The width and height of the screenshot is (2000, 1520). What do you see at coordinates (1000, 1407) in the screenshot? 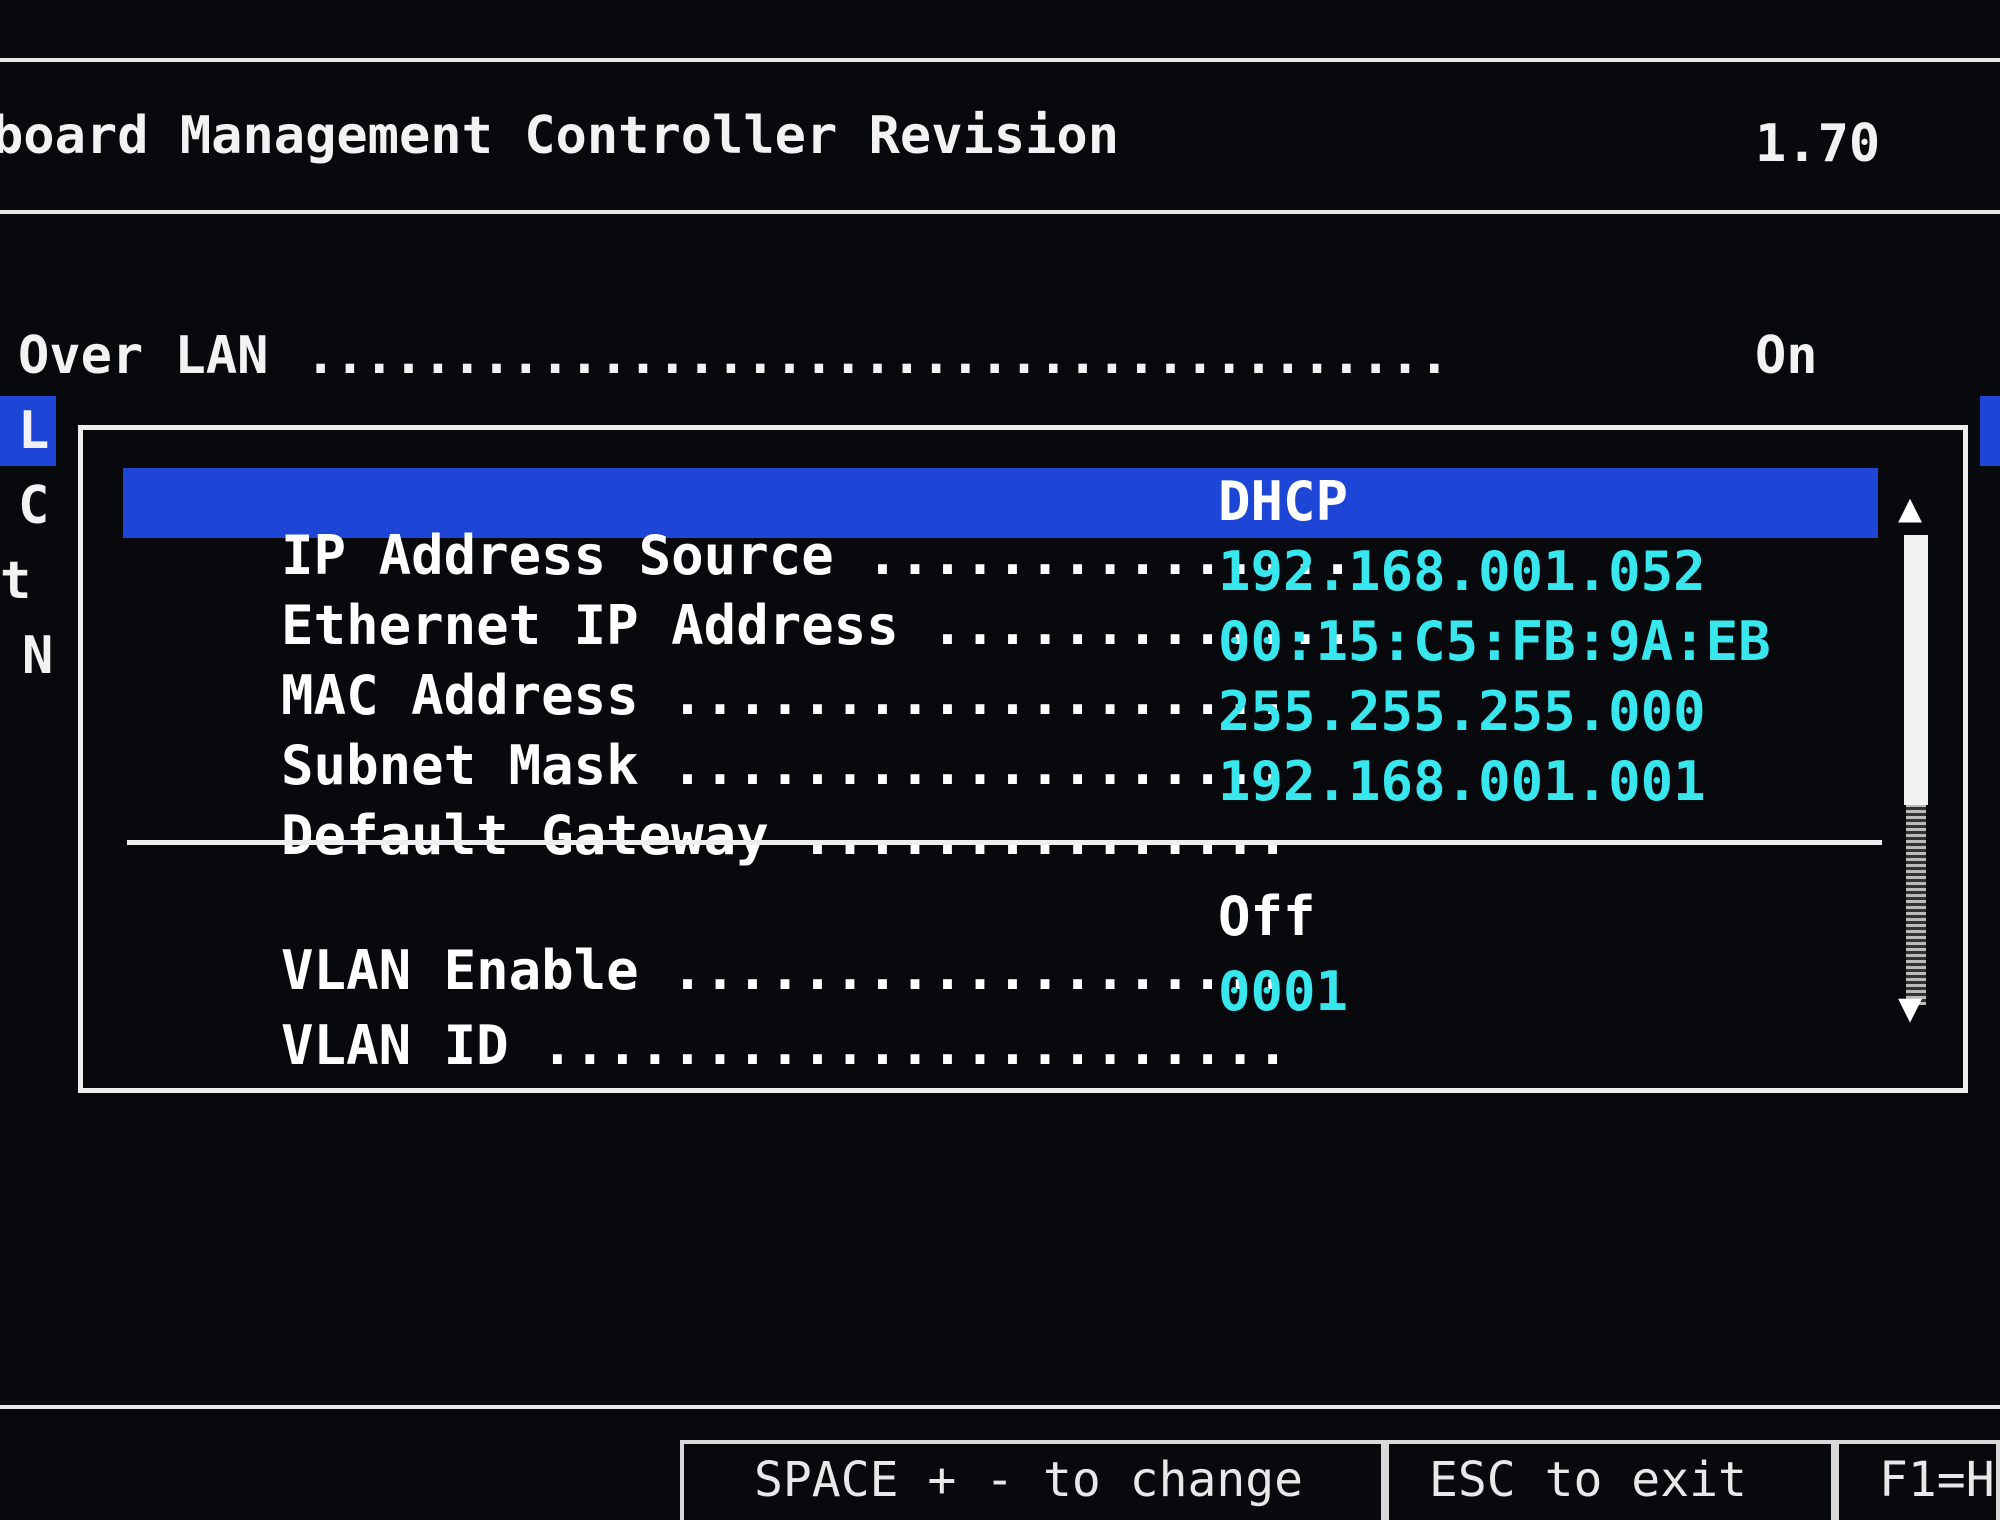
I see `footer-top-line` at bounding box center [1000, 1407].